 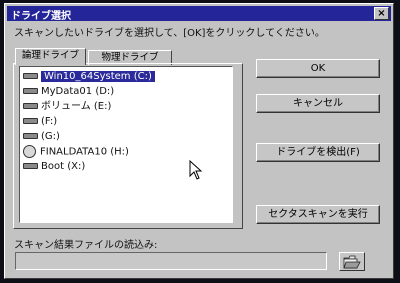 What do you see at coordinates (381, 13) in the screenshot?
I see `close-button: ×` at bounding box center [381, 13].